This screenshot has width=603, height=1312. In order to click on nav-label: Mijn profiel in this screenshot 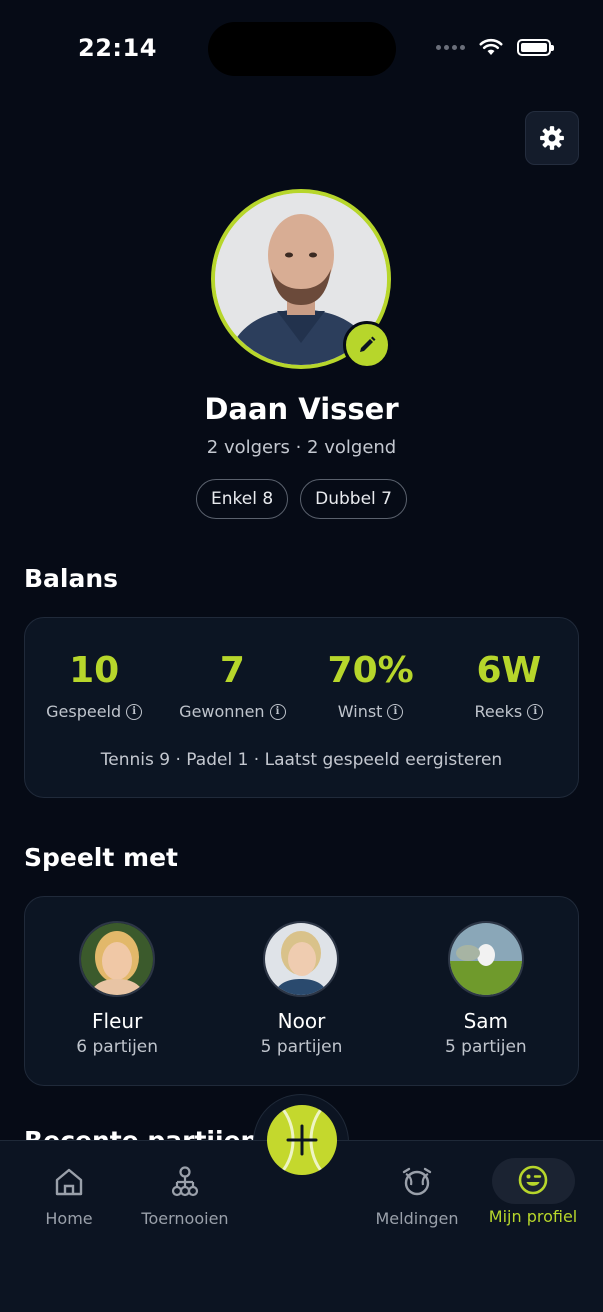, I will do `click(533, 1216)`.